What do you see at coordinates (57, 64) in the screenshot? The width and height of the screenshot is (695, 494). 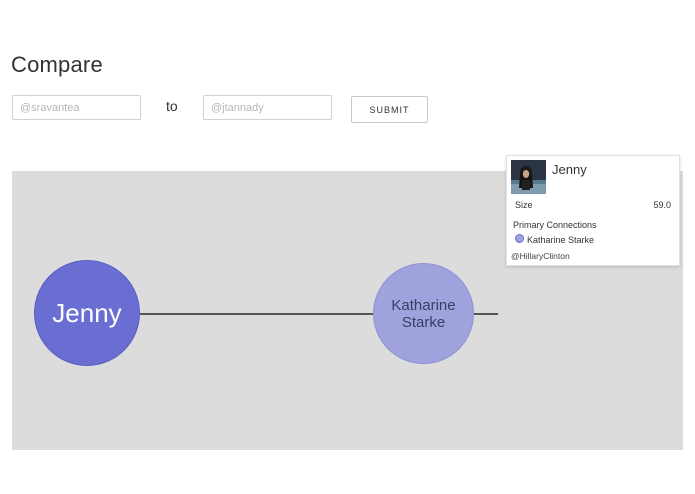 I see `page-title: Compare` at bounding box center [57, 64].